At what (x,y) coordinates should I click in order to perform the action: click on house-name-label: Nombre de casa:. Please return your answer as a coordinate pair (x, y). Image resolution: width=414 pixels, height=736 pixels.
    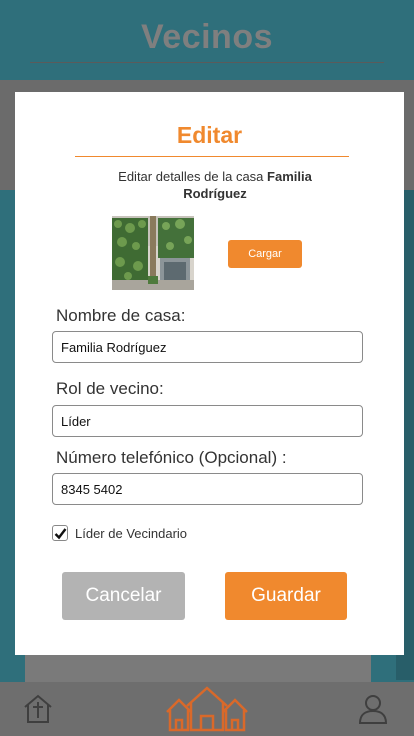
    Looking at the image, I should click on (121, 315).